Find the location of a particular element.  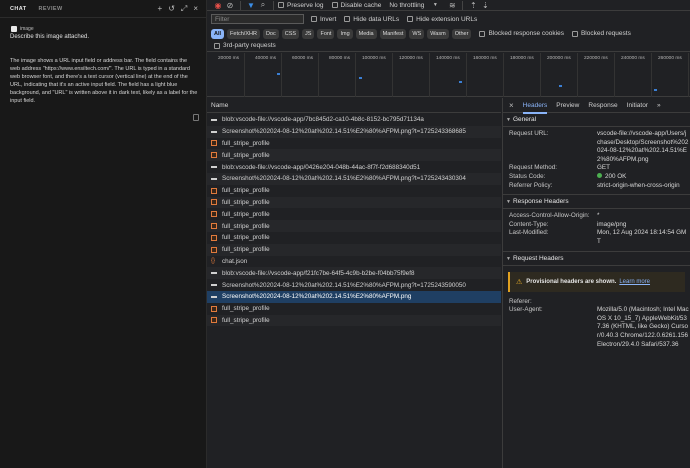

new-chat-plus-icon: + is located at coordinates (160, 9).